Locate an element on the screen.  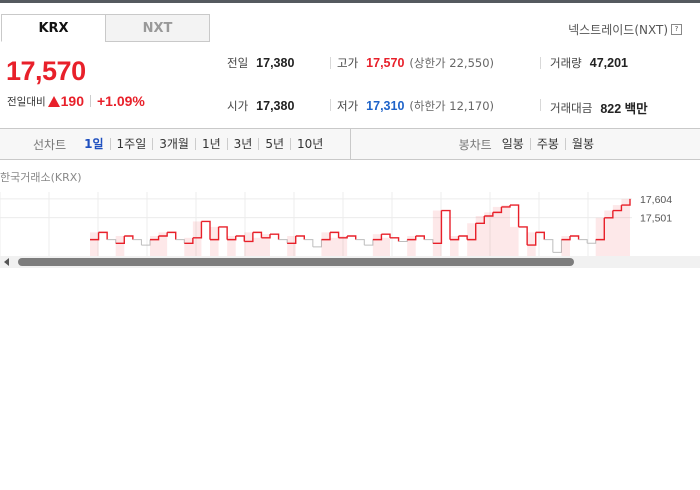
stat-value: 47,201 is located at coordinates (608, 63).